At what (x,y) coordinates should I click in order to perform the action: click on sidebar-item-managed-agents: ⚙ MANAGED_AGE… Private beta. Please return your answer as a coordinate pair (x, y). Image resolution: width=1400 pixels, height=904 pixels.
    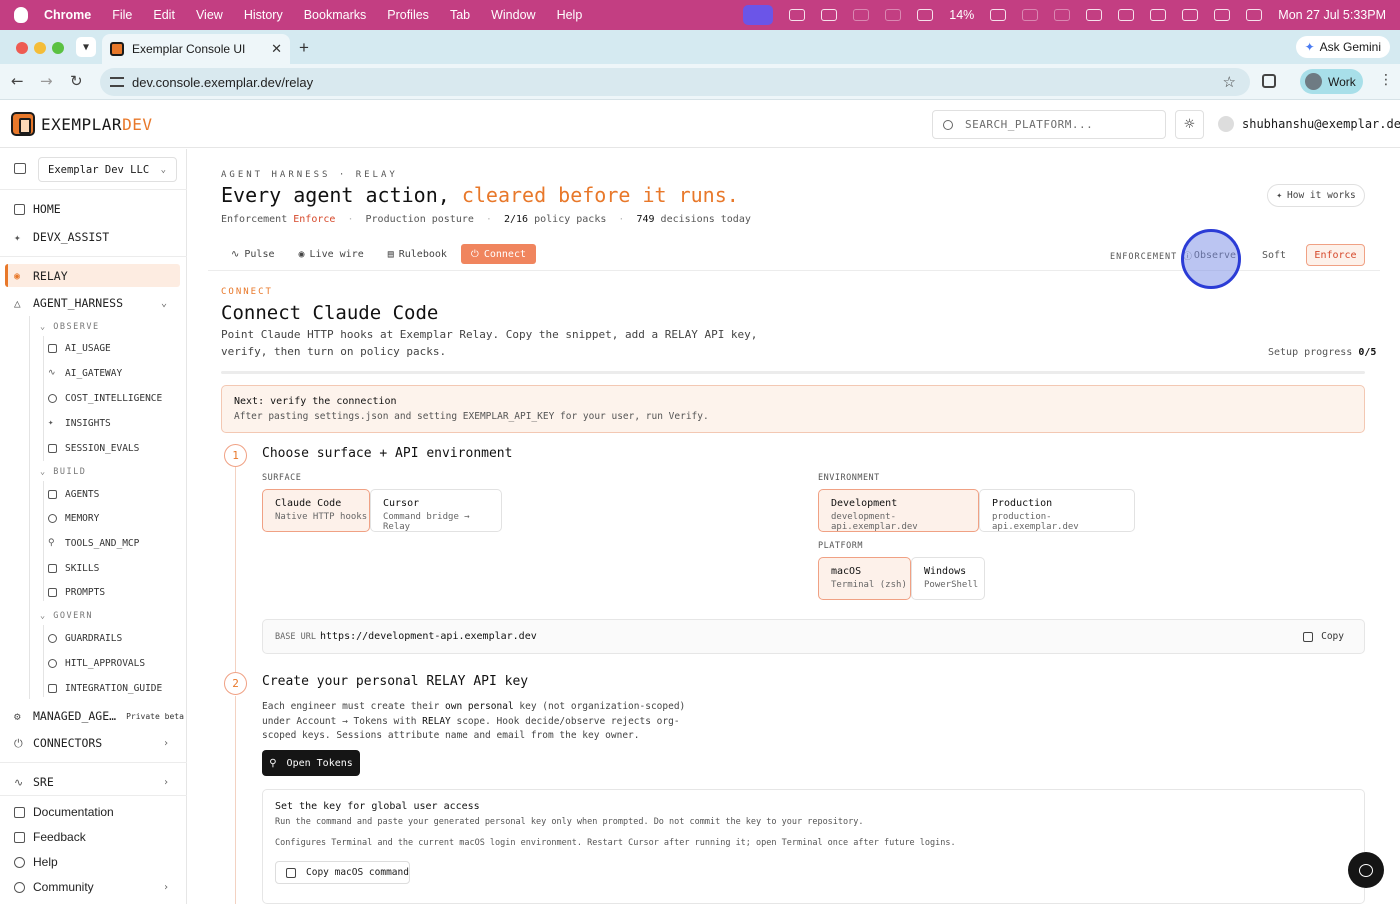
    Looking at the image, I should click on (99, 716).